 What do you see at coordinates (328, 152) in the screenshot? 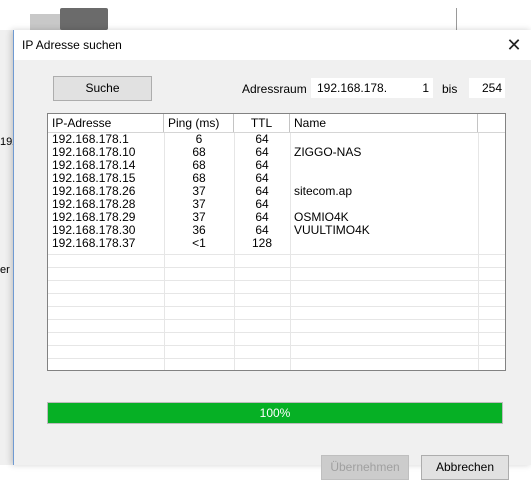
I see `cell-name: ZIGGO-NAS` at bounding box center [328, 152].